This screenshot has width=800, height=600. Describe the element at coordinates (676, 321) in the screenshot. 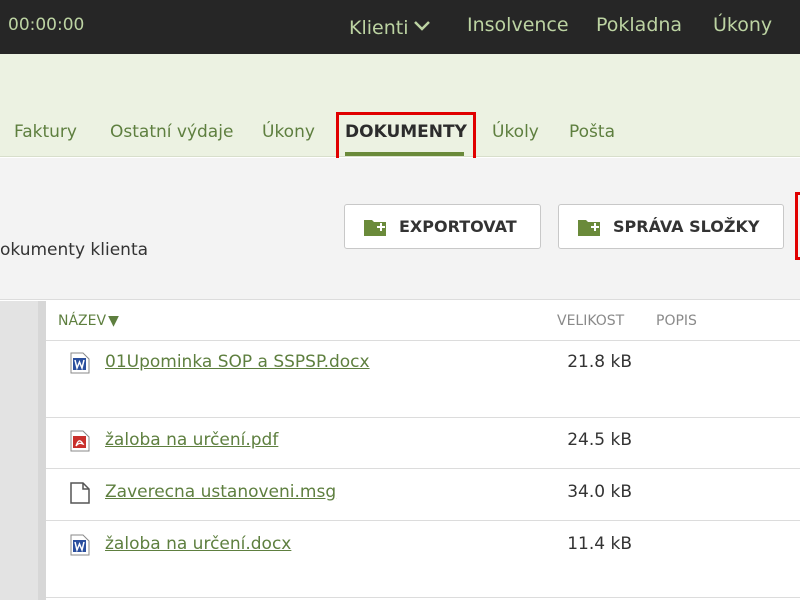

I see `column-header-description: POPIS` at that location.